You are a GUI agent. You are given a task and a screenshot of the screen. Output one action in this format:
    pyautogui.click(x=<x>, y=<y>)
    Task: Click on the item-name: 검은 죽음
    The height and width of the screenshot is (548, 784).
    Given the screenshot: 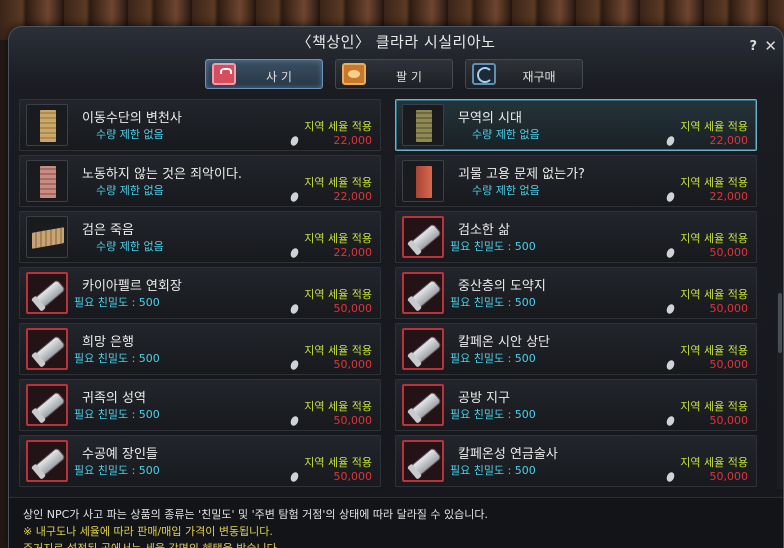 What is the action you would take?
    pyautogui.click(x=108, y=230)
    